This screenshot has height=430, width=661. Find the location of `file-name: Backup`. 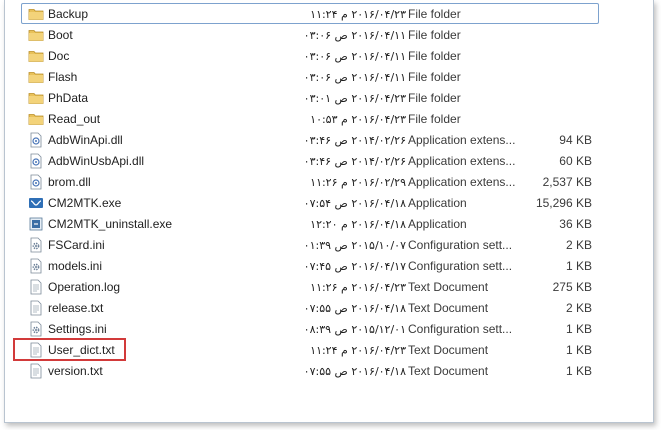

file-name: Backup is located at coordinates (68, 14).